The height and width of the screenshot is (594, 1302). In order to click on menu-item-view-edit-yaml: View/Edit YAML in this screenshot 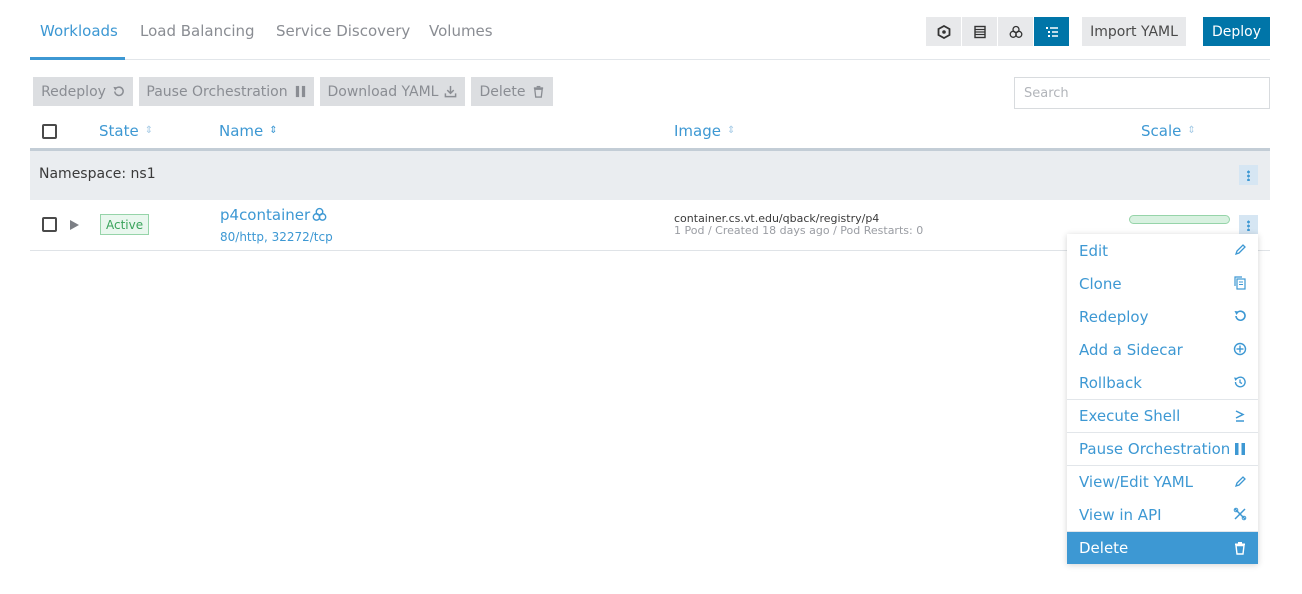, I will do `click(1162, 481)`.